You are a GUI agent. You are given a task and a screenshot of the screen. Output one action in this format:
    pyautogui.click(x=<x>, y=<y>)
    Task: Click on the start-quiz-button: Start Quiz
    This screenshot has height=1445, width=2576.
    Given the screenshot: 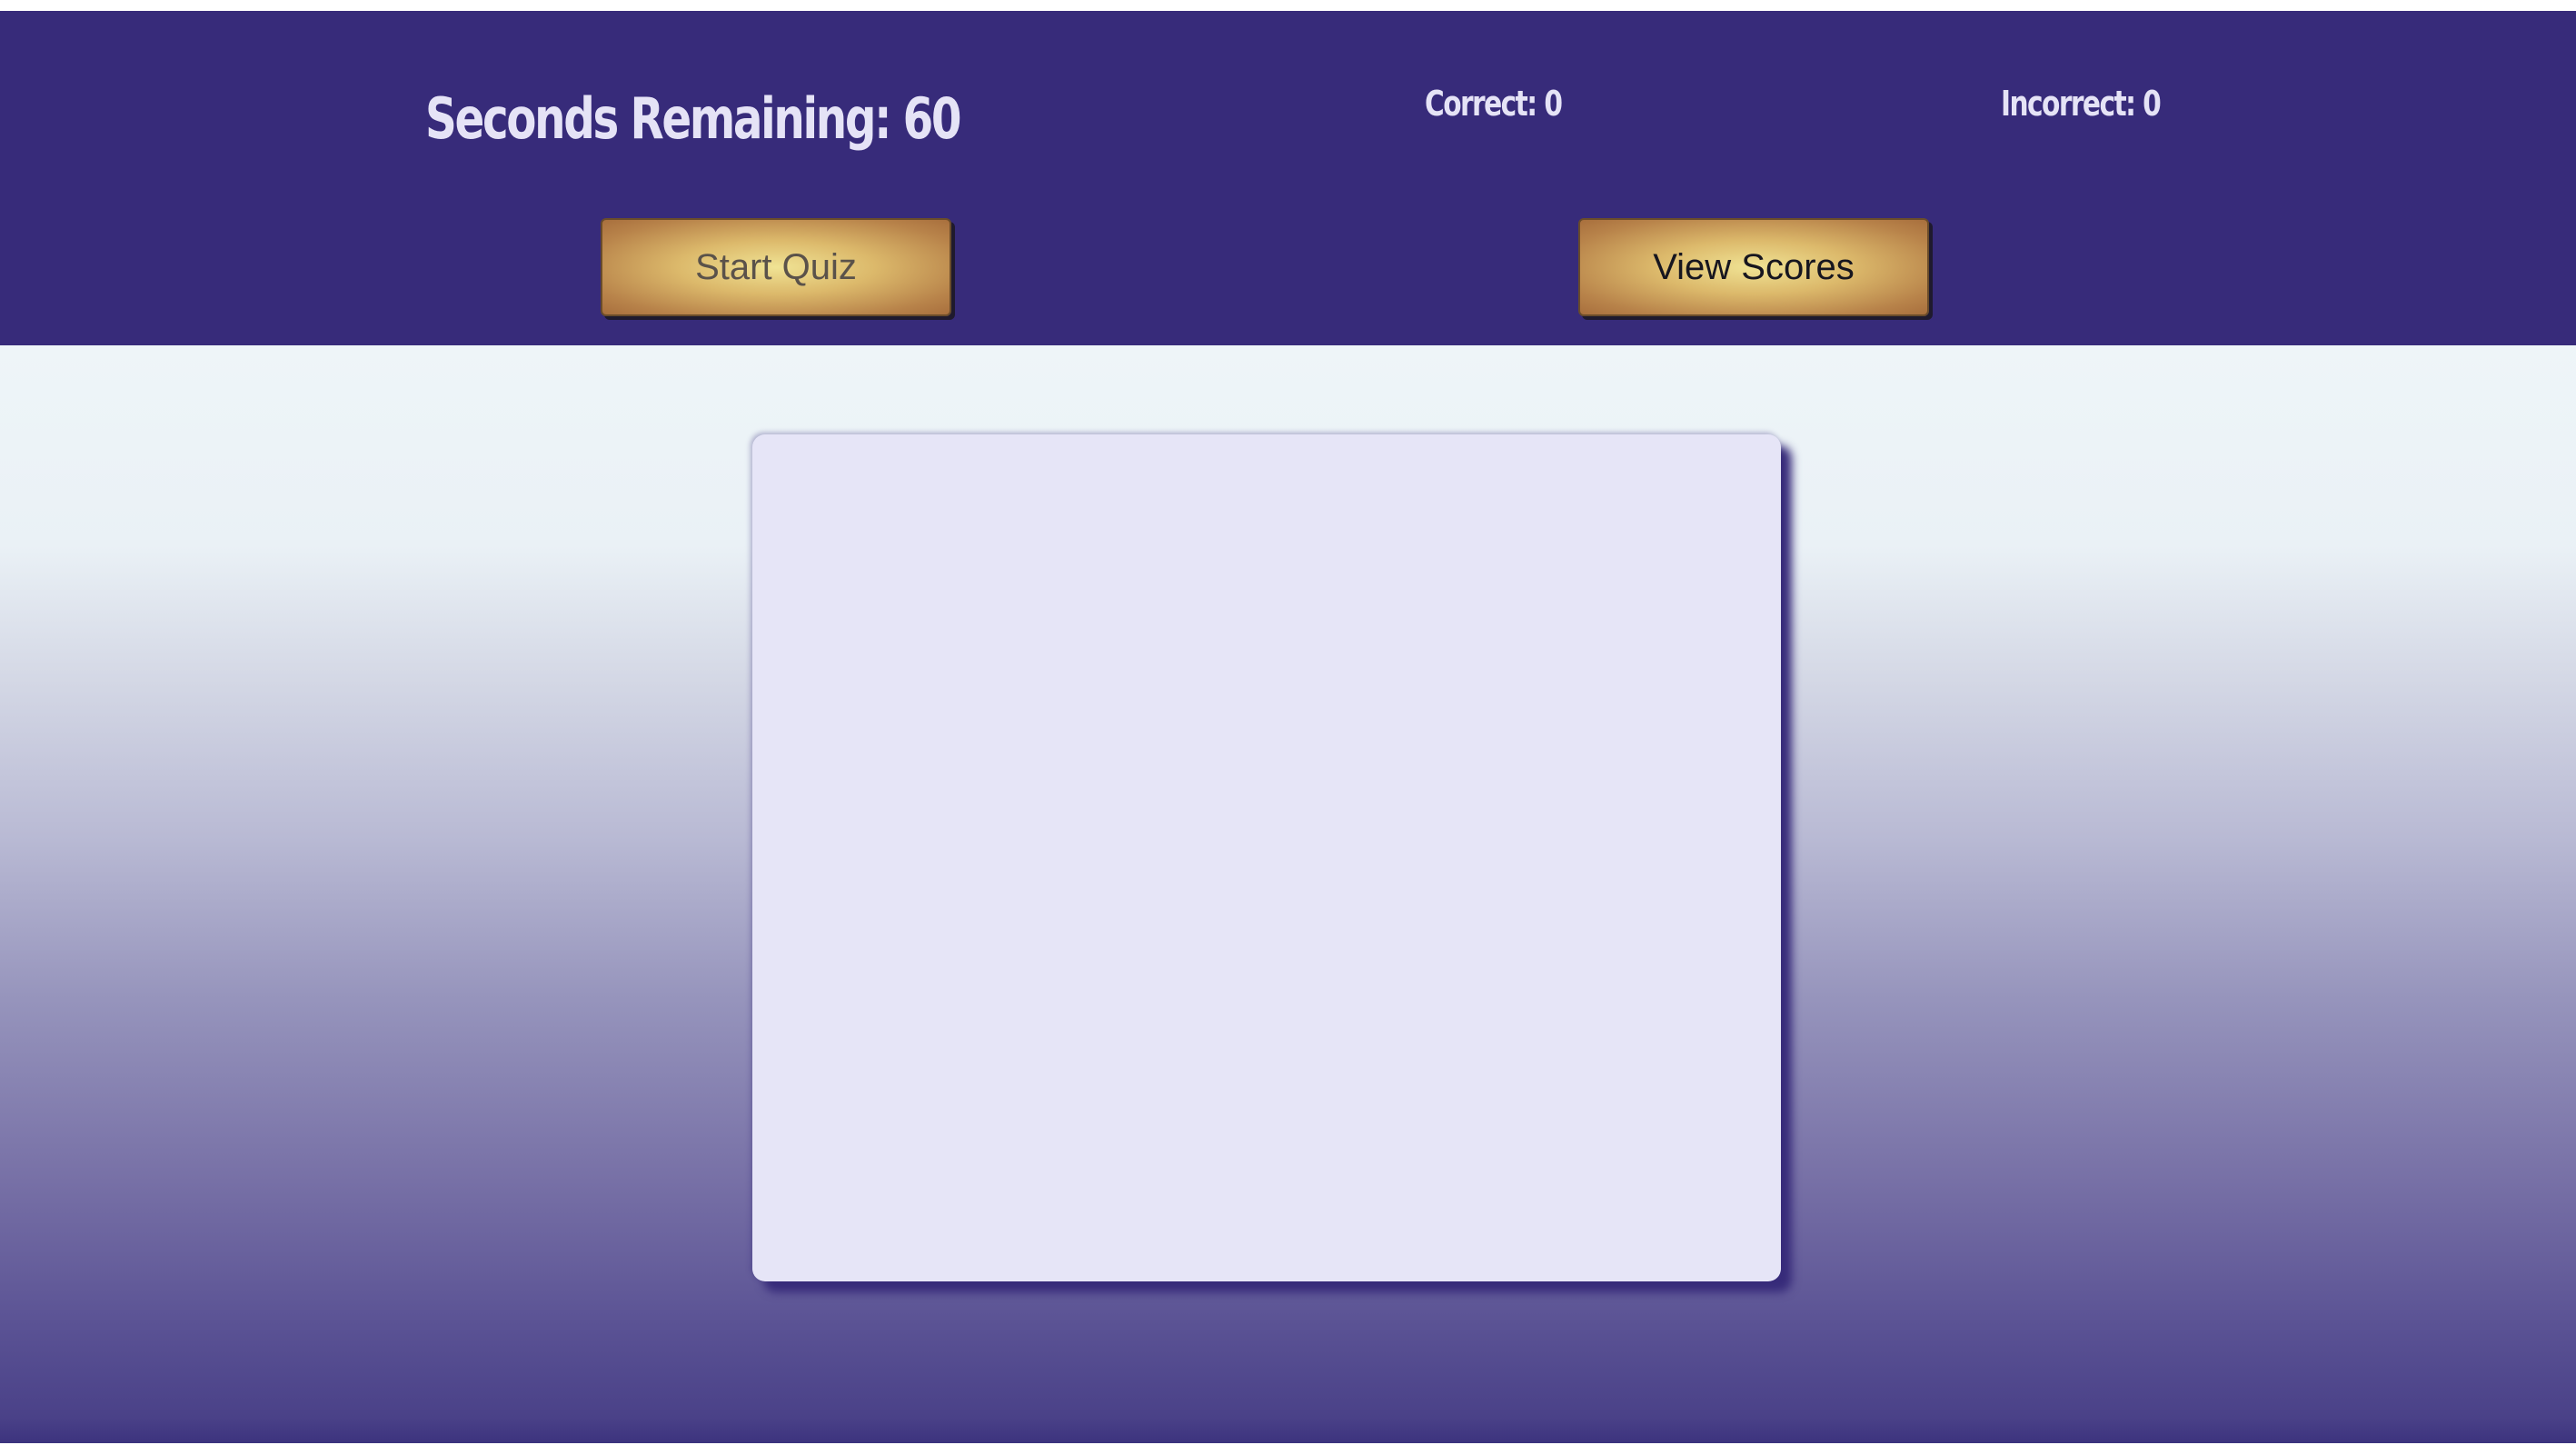 What is the action you would take?
    pyautogui.click(x=776, y=267)
    